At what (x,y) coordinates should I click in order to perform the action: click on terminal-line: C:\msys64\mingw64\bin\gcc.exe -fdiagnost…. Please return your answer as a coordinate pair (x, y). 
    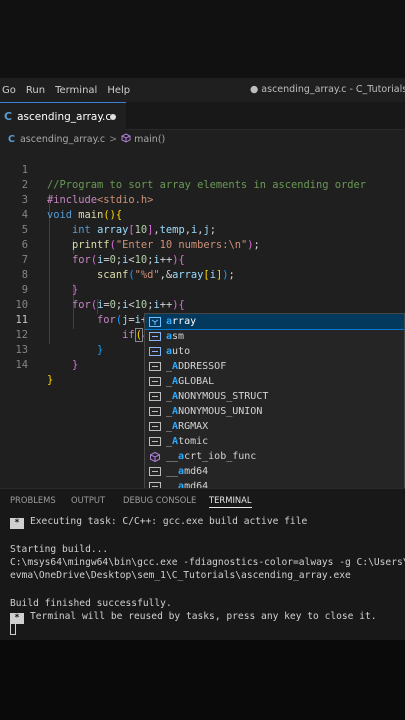
    Looking at the image, I should click on (207, 562).